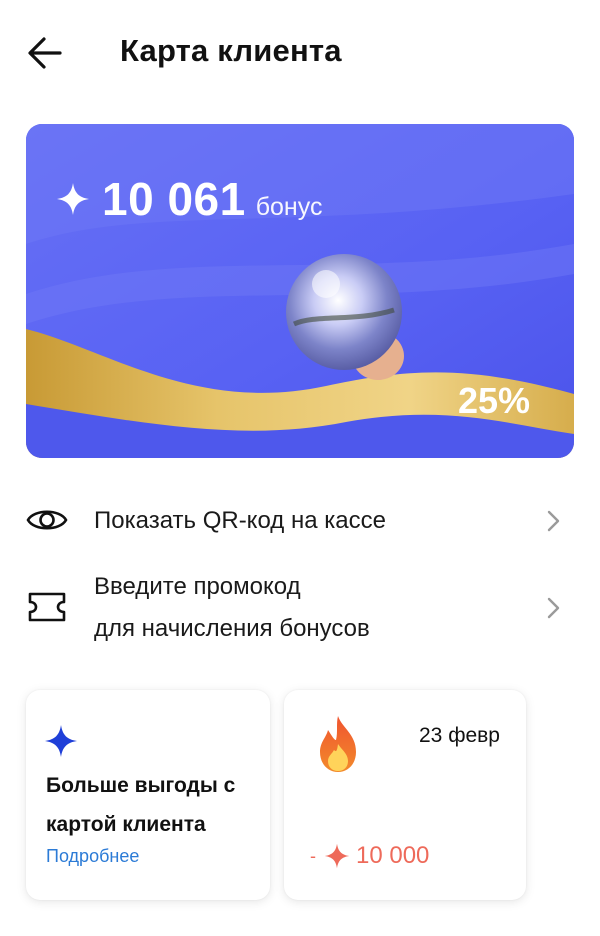 This screenshot has height=936, width=600. I want to click on bonus-unit: бонус, so click(289, 207).